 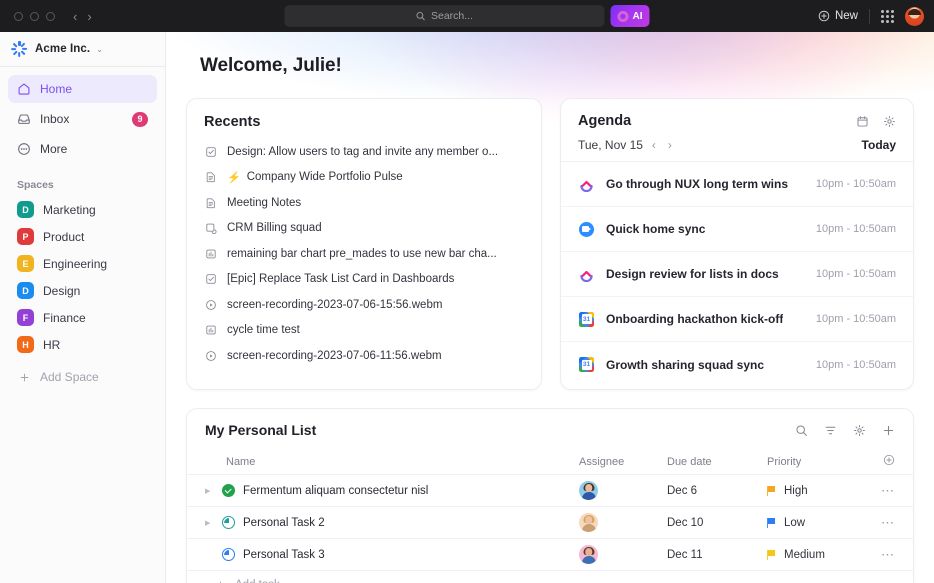 What do you see at coordinates (862, 121) in the screenshot?
I see `calendar-icon` at bounding box center [862, 121].